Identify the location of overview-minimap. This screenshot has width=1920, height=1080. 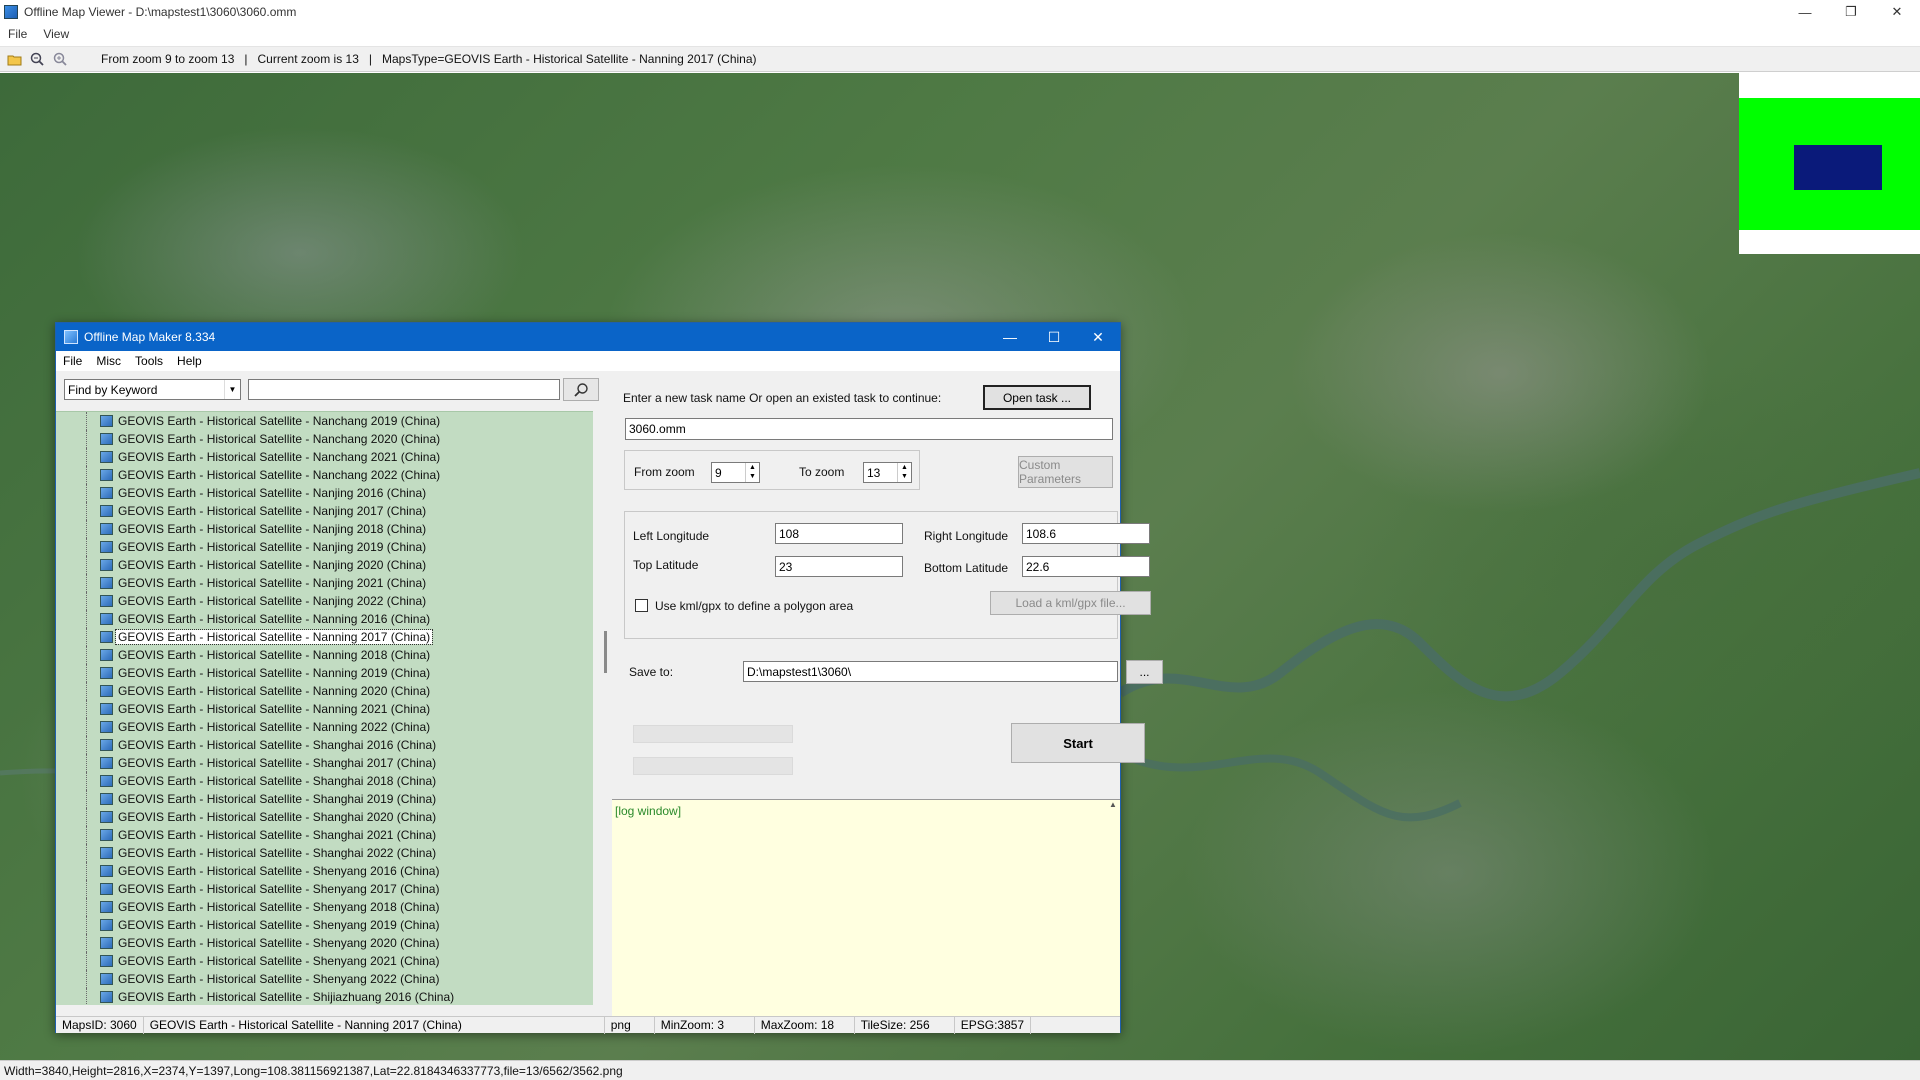
(1829, 163).